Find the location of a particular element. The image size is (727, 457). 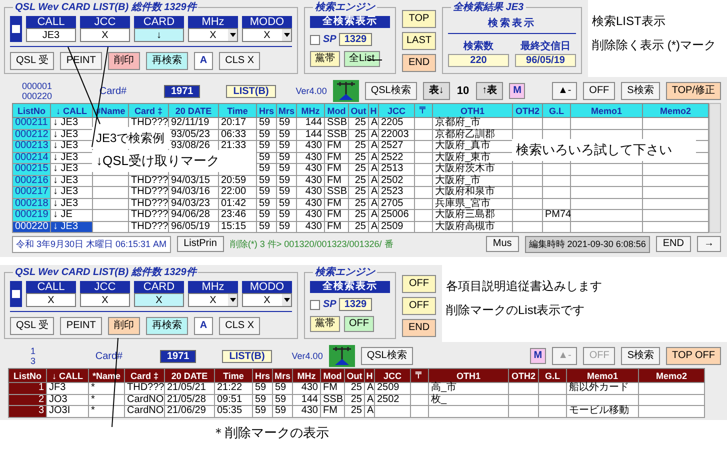

deleted-info: 削除(*) 3 件> 001320/001323/001326/ 番 is located at coordinates (312, 244).